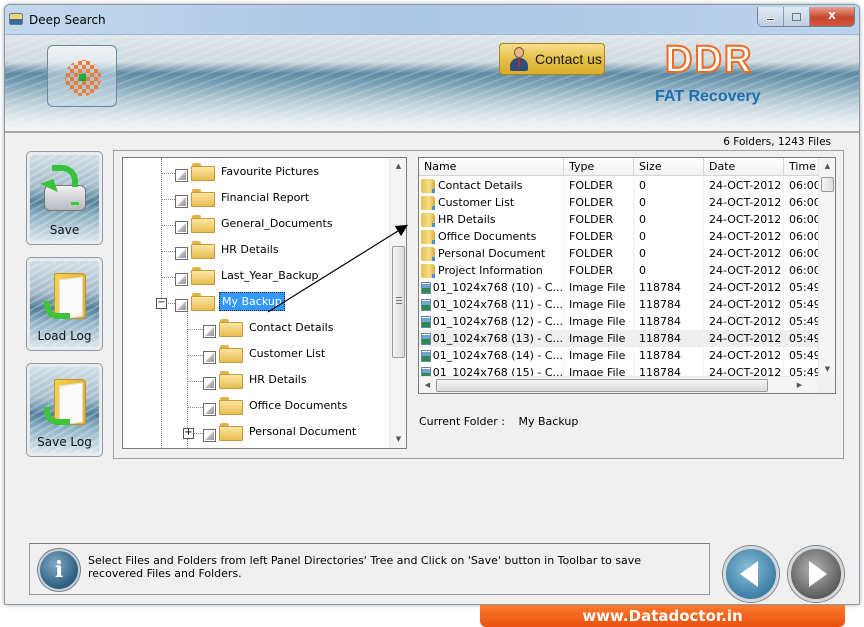  I want to click on list-horizontal-thumb, so click(602, 385).